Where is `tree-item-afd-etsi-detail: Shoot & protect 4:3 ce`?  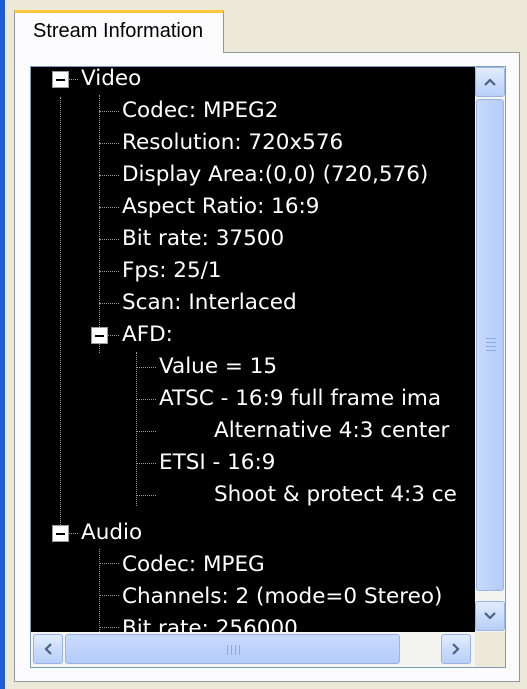 tree-item-afd-etsi-detail: Shoot & protect 4:3 ce is located at coordinates (335, 495).